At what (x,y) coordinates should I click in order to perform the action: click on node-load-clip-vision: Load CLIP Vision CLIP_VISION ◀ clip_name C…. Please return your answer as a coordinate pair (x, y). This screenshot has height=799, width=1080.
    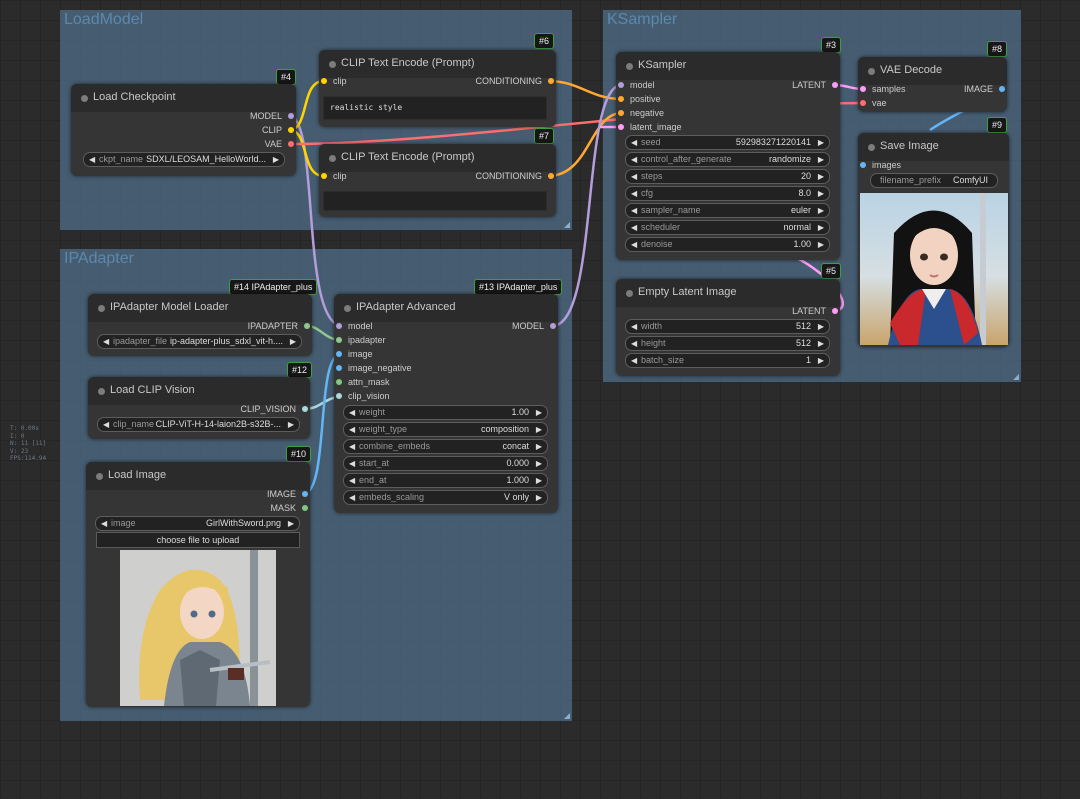
    Looking at the image, I should click on (199, 408).